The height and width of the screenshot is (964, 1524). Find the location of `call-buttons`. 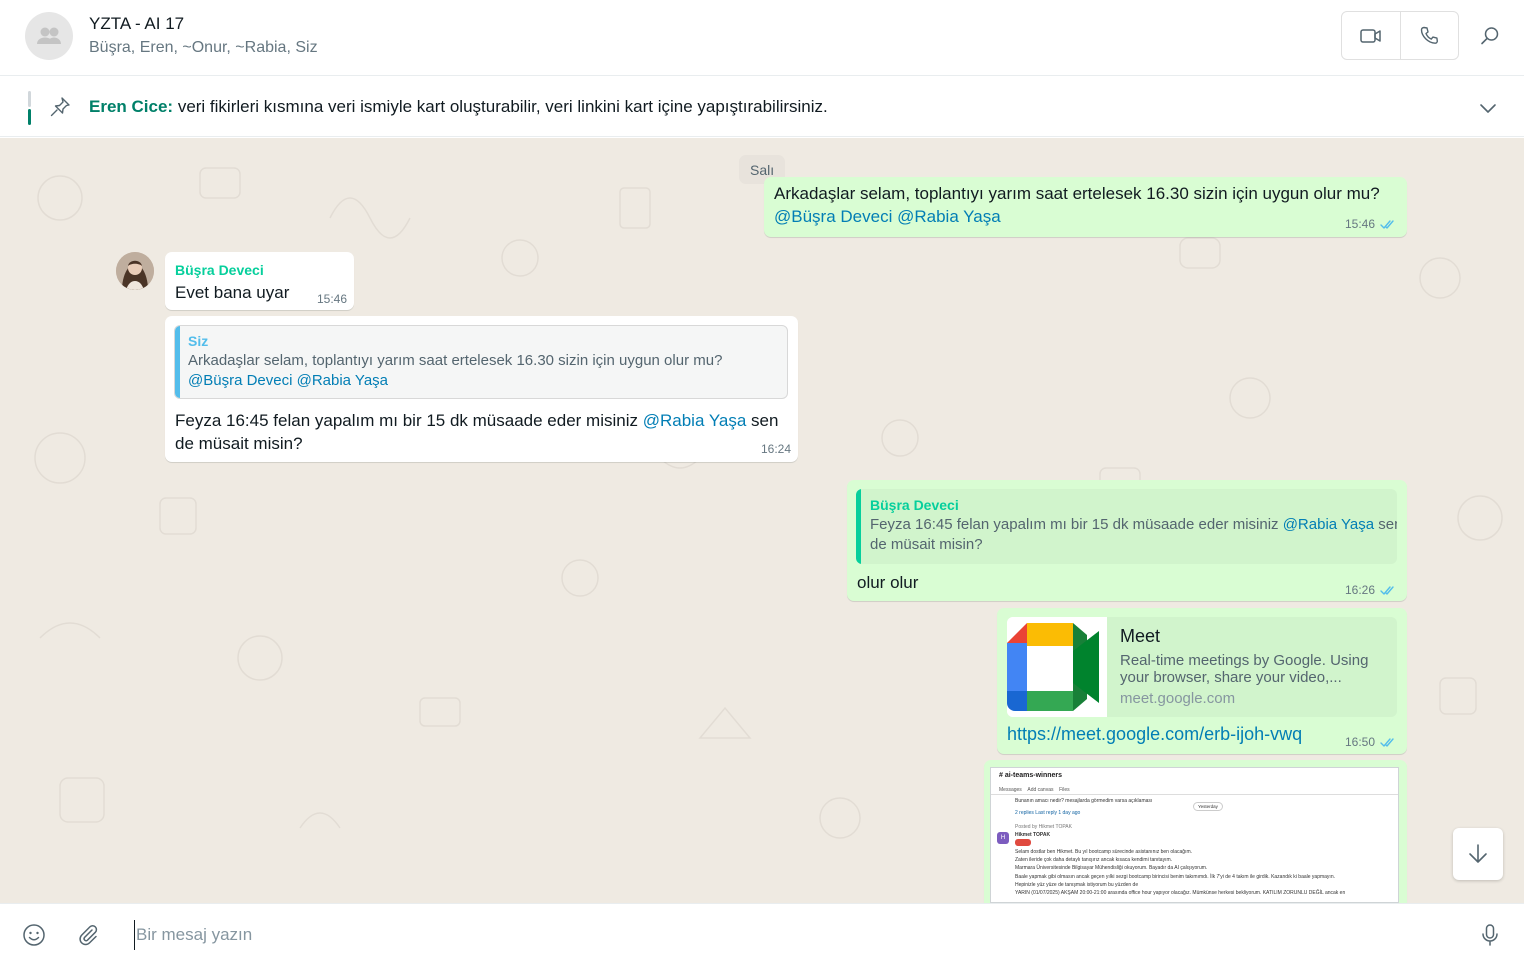

call-buttons is located at coordinates (1400, 35).